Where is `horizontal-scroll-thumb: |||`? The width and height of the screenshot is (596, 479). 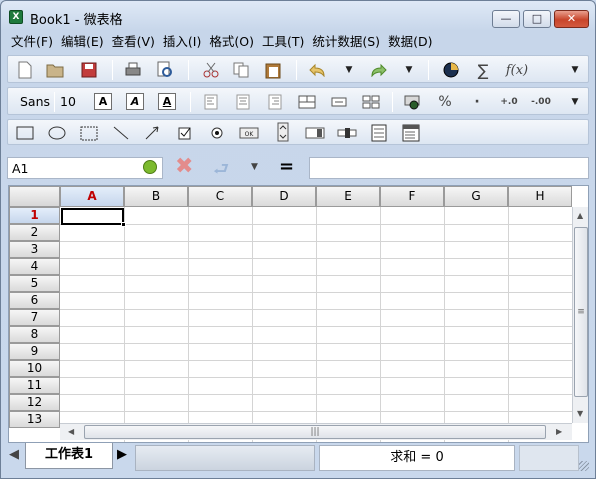
horizontal-scroll-thumb: ||| is located at coordinates (315, 432).